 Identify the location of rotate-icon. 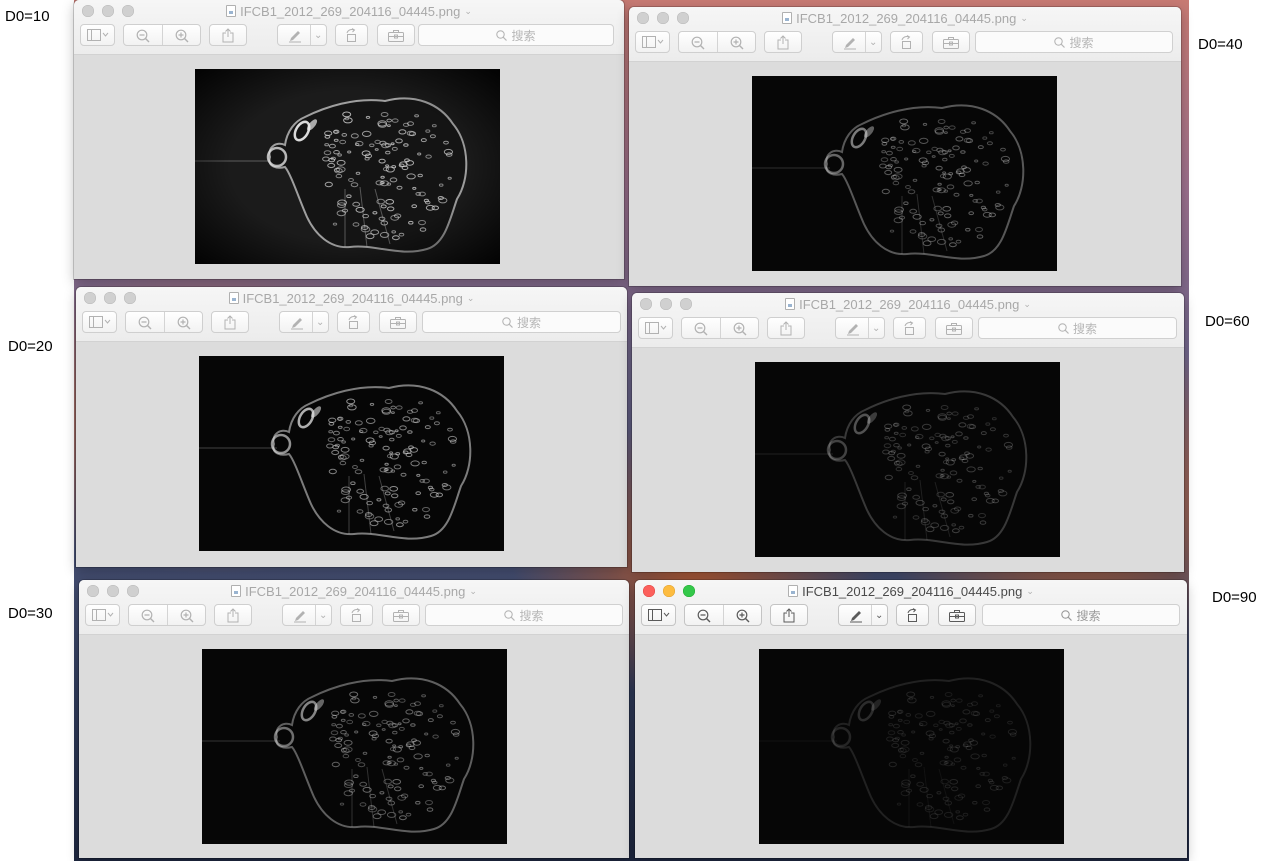
(356, 615).